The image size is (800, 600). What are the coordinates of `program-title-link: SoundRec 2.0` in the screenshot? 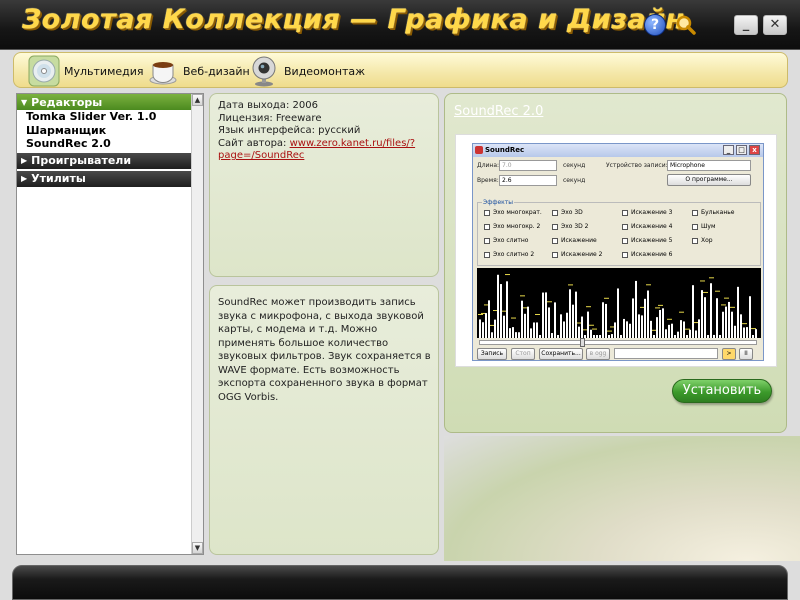 It's located at (498, 111).